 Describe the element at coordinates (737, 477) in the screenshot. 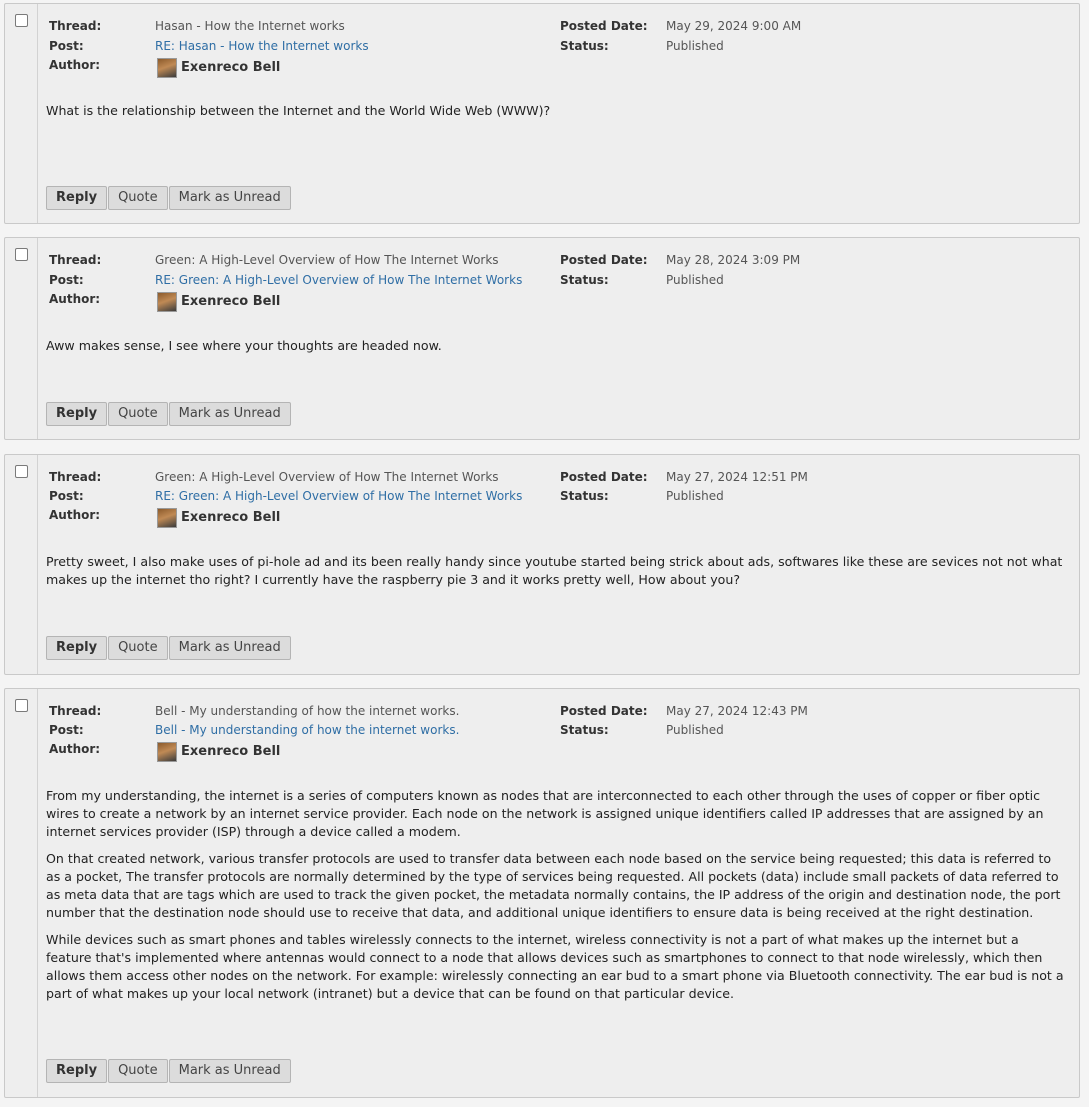

I see `posted-date: May 27, 2024 12:51 PM` at that location.